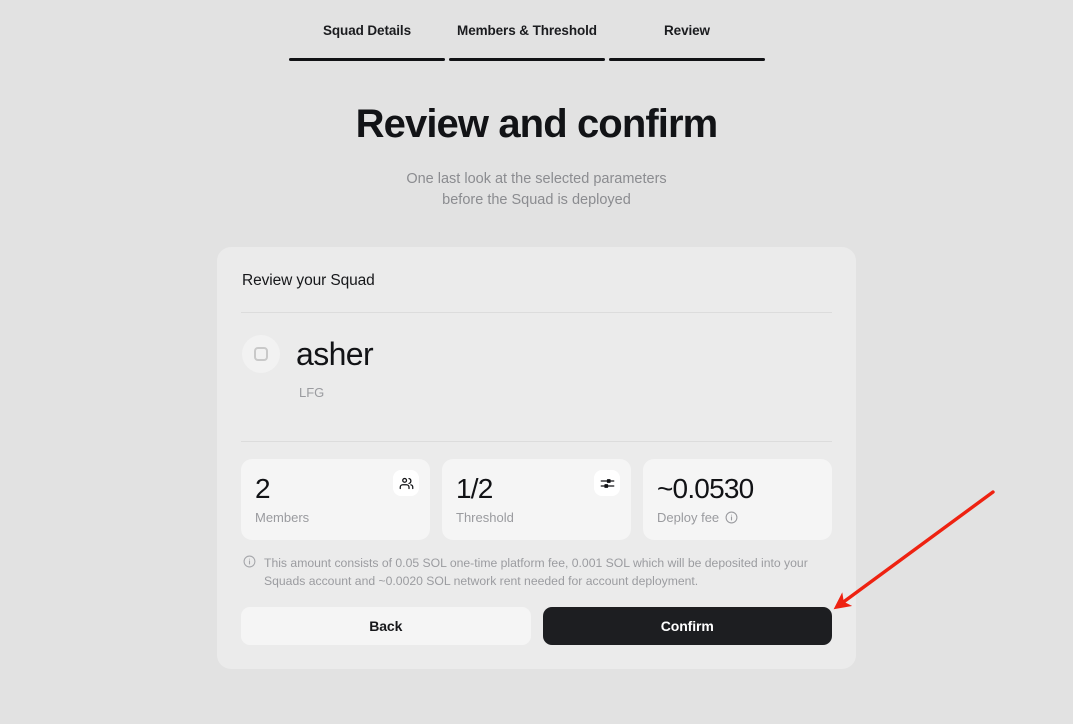 The height and width of the screenshot is (724, 1073). Describe the element at coordinates (474, 488) in the screenshot. I see `stat-value: 1/2` at that location.